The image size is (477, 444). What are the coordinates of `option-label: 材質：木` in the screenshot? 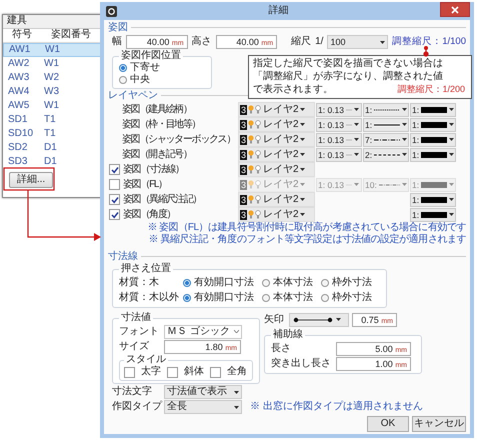 It's located at (139, 282).